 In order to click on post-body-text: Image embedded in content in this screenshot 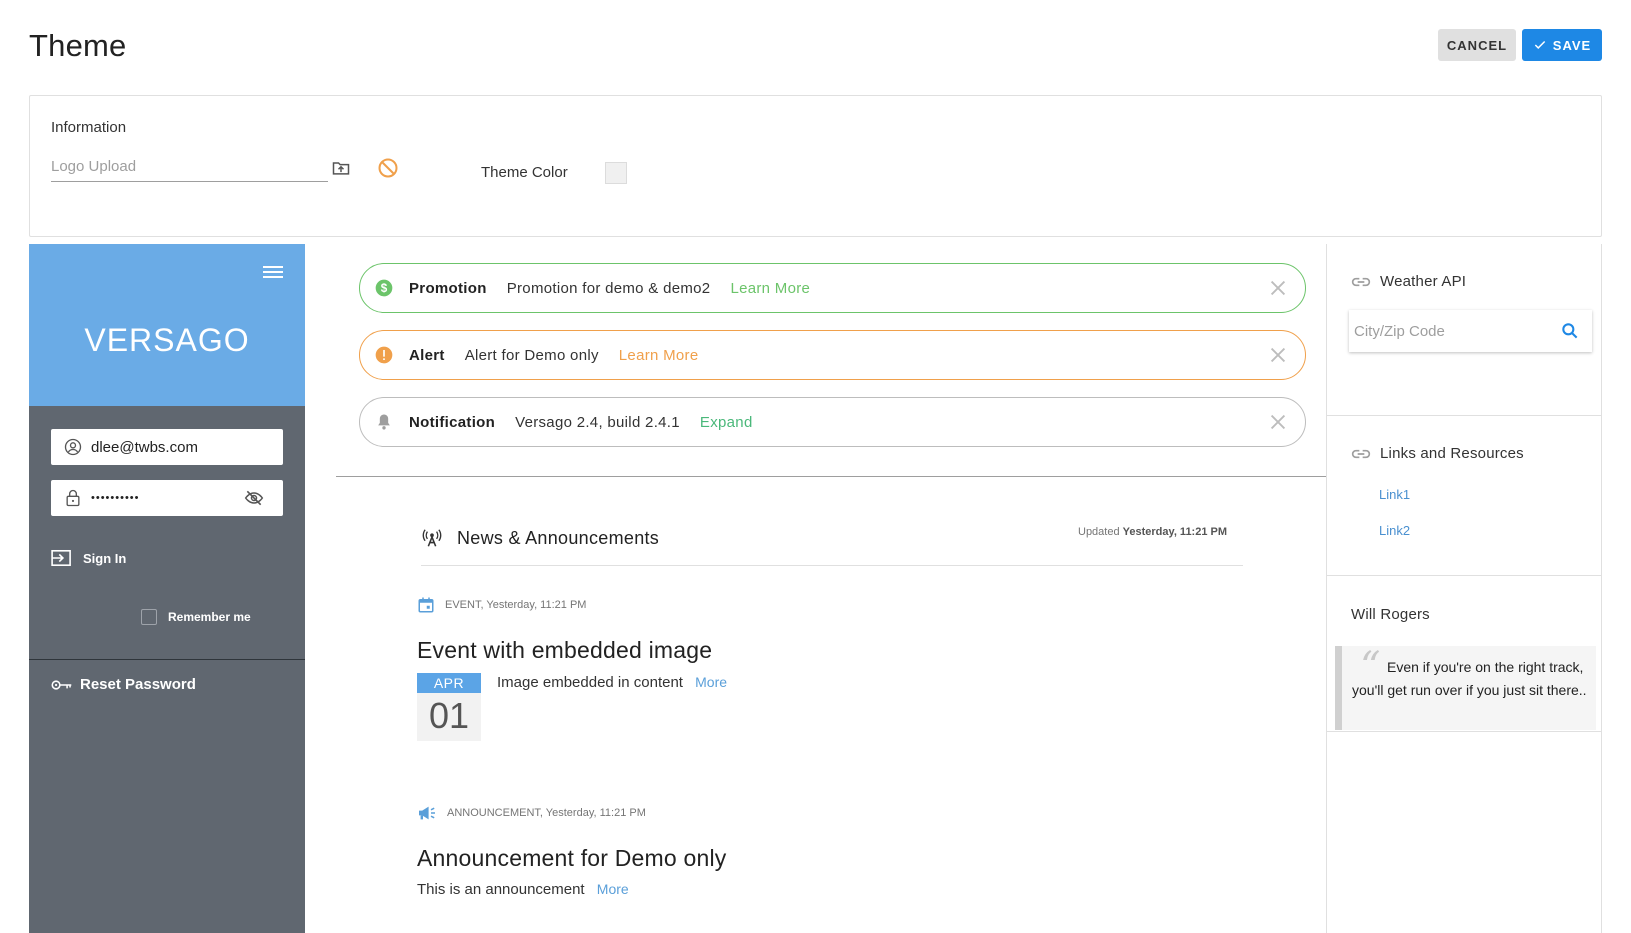, I will do `click(590, 682)`.